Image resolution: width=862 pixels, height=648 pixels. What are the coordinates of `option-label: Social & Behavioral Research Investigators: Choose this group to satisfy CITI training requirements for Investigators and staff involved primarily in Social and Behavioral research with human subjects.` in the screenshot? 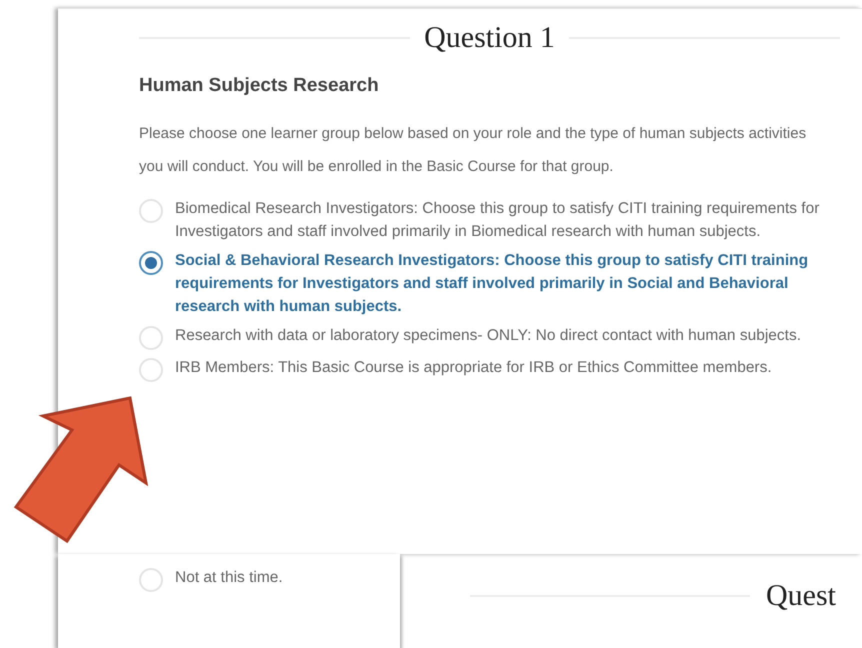 It's located at (502, 283).